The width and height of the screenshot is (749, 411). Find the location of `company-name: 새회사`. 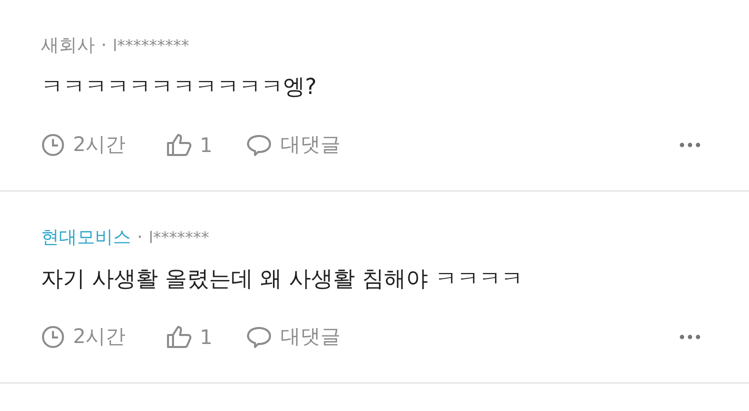

company-name: 새회사 is located at coordinates (68, 45).